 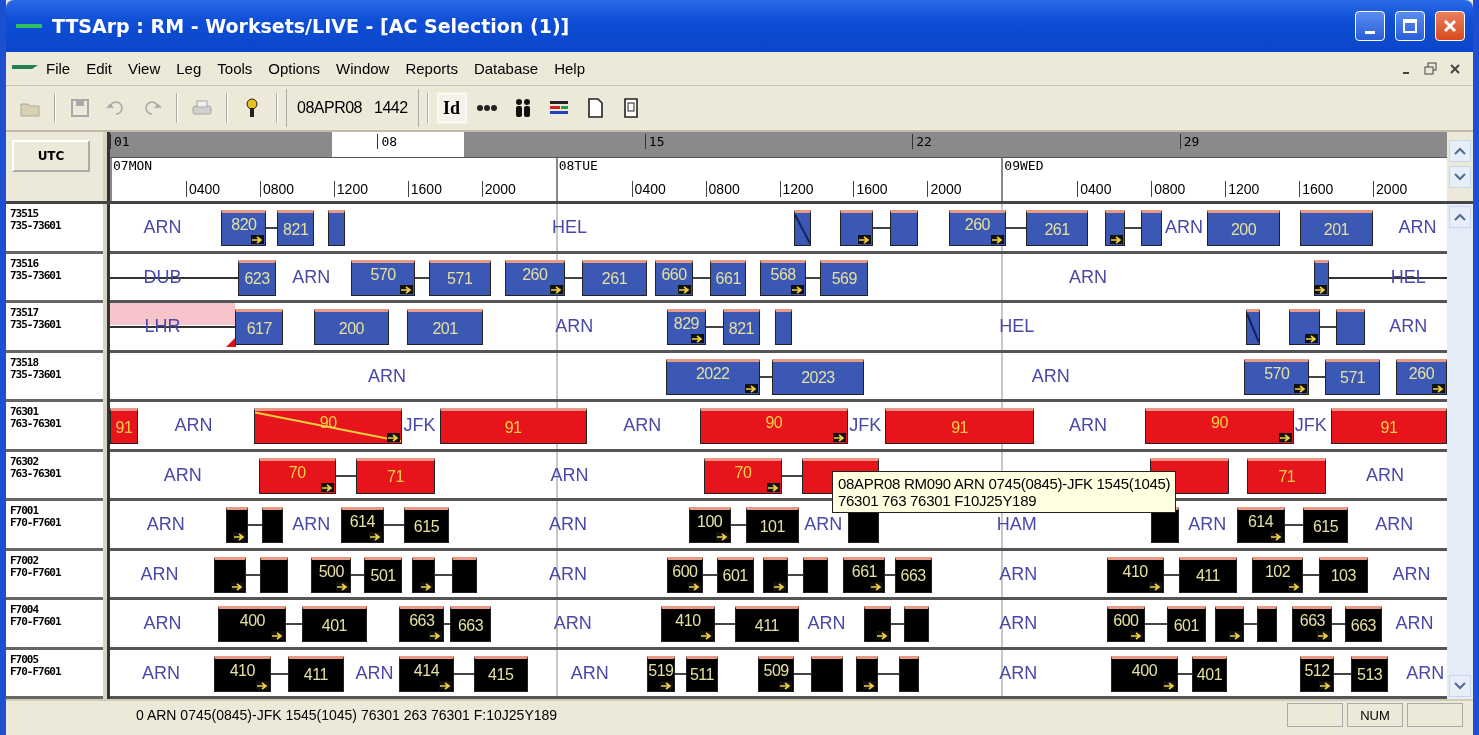 What do you see at coordinates (977, 224) in the screenshot?
I see `flight-number: 260` at bounding box center [977, 224].